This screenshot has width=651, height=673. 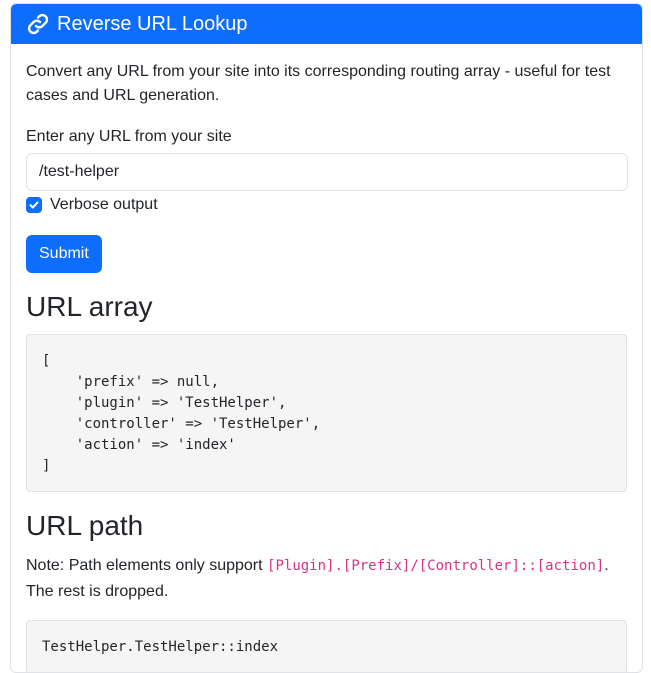 I want to click on url-array-heading: URL array, so click(x=89, y=306).